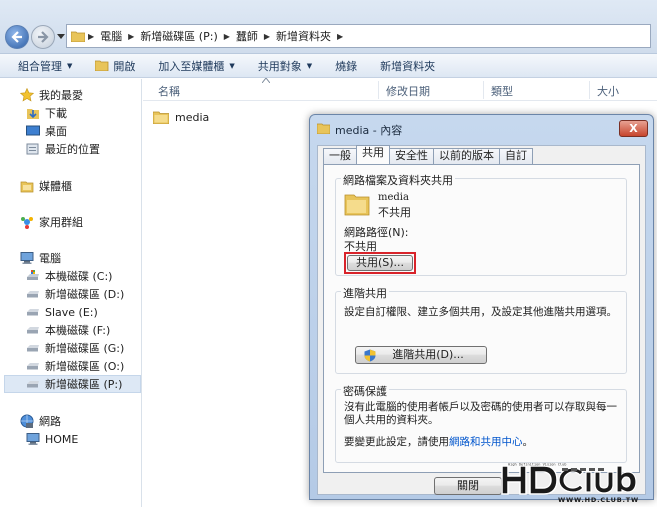 This screenshot has height=507, width=657. I want to click on group-title: 進階共用, so click(365, 293).